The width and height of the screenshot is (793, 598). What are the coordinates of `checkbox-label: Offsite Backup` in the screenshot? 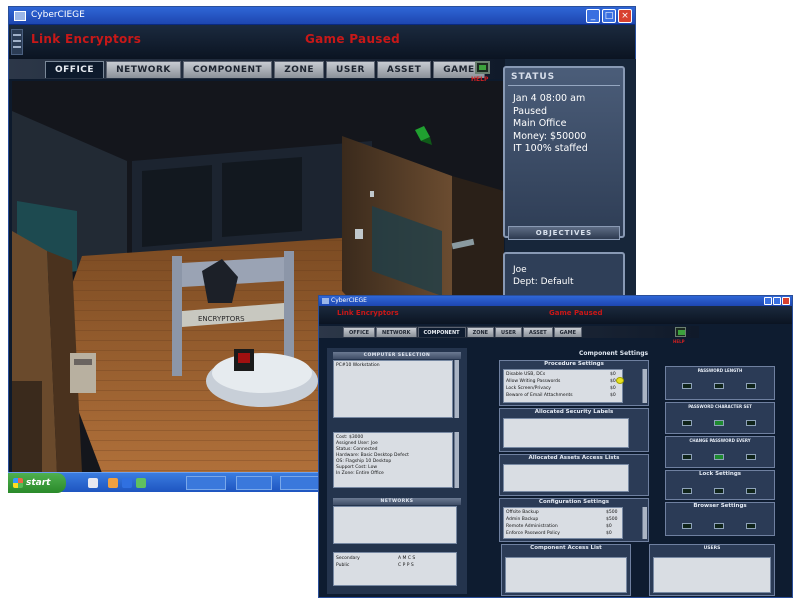 It's located at (522, 512).